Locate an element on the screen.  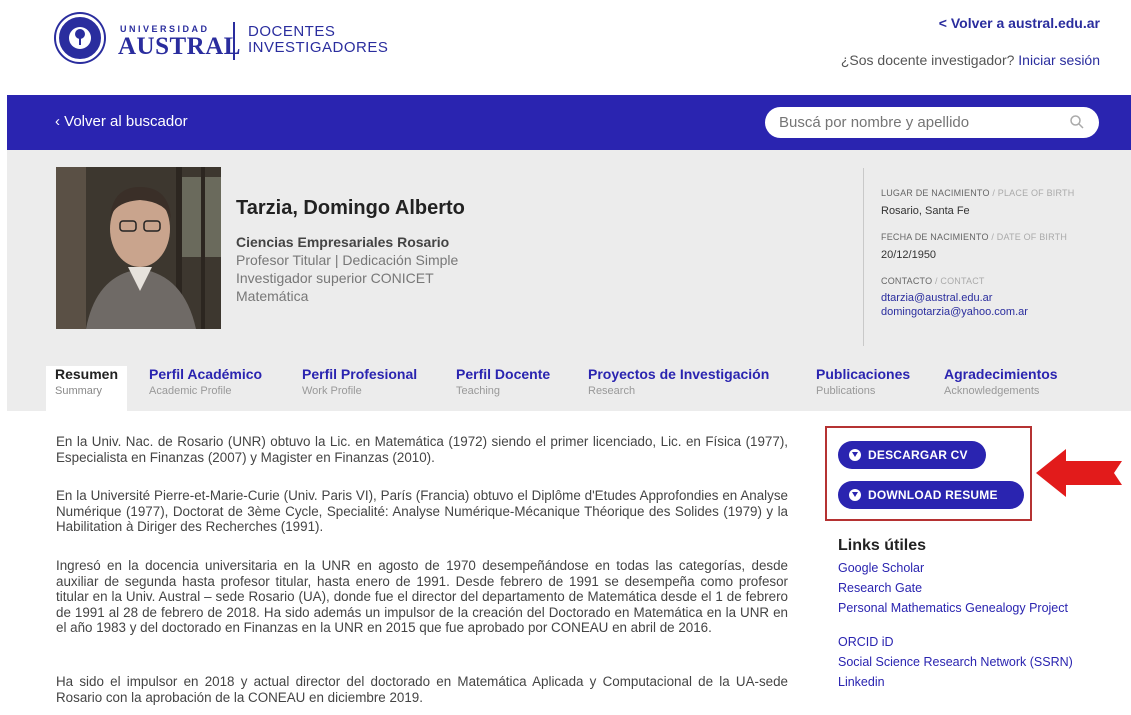
back-to-search-link: ‹ Volver al buscador is located at coordinates (121, 121).